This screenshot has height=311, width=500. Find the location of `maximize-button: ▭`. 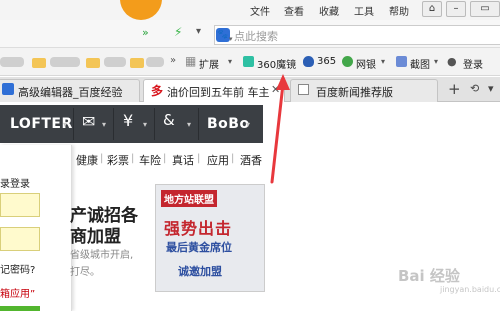

maximize-button: ▭ is located at coordinates (485, 9).